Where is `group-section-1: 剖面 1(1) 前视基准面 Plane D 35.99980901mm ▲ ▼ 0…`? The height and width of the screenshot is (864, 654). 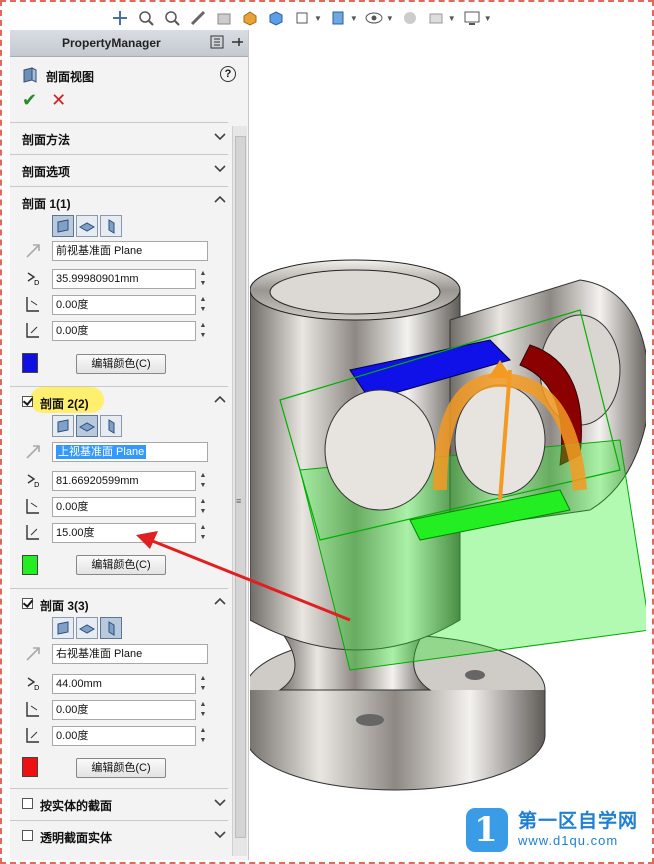 group-section-1: 剖面 1(1) 前视基准面 Plane D 35.99980901mm ▲ ▼ 0… is located at coordinates (119, 286).